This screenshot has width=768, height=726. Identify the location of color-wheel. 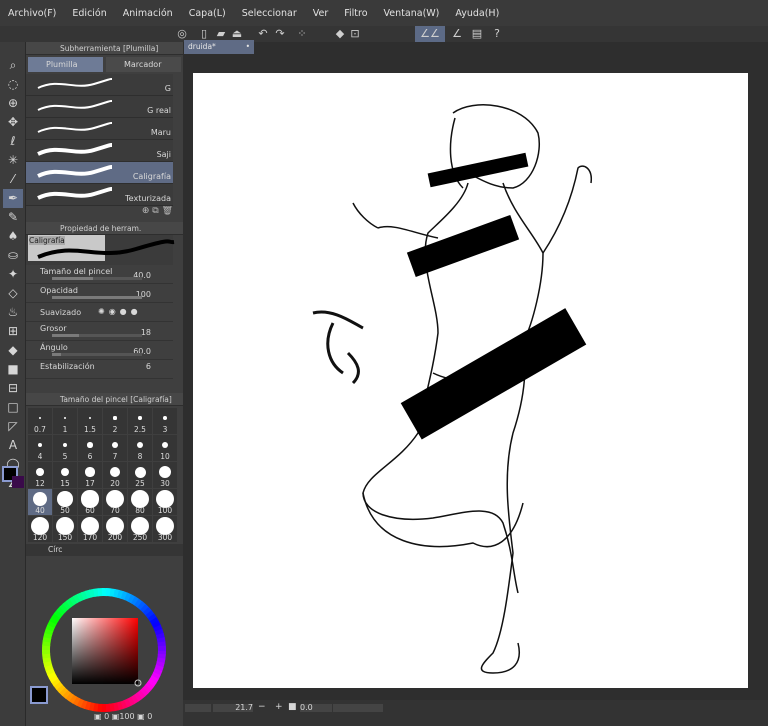
(104, 650).